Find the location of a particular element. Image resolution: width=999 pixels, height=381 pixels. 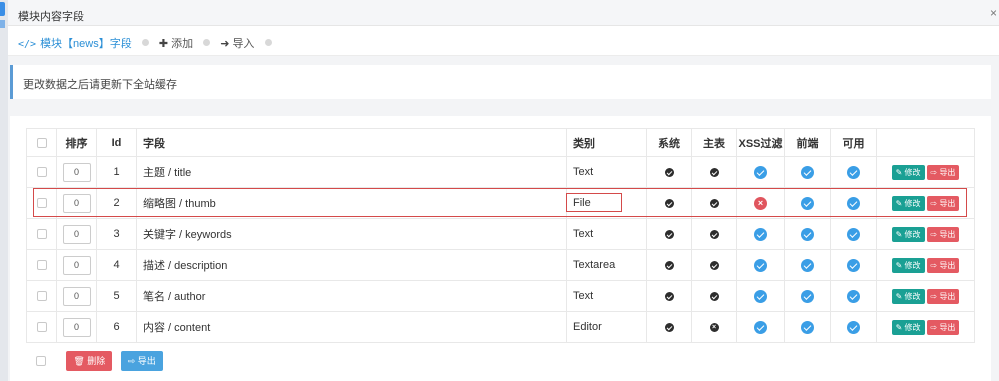

col-field-header: 字段 is located at coordinates (351, 142).